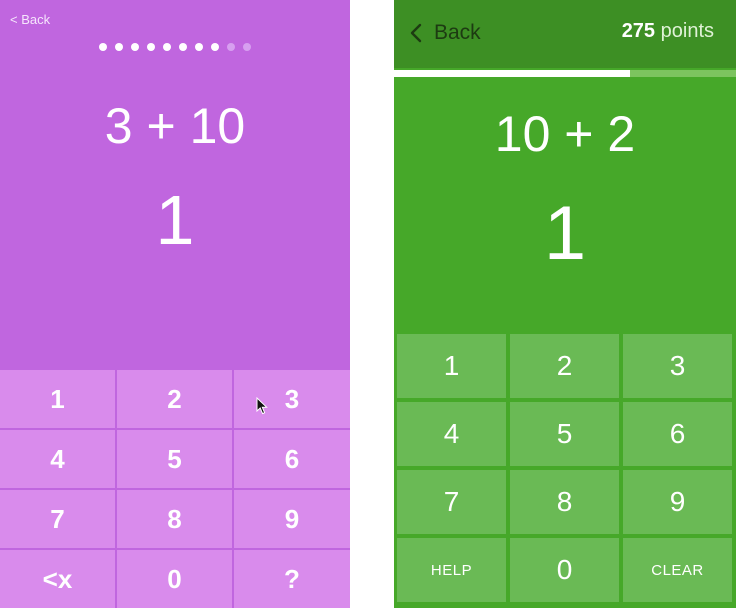  I want to click on progress-dots, so click(175, 47).